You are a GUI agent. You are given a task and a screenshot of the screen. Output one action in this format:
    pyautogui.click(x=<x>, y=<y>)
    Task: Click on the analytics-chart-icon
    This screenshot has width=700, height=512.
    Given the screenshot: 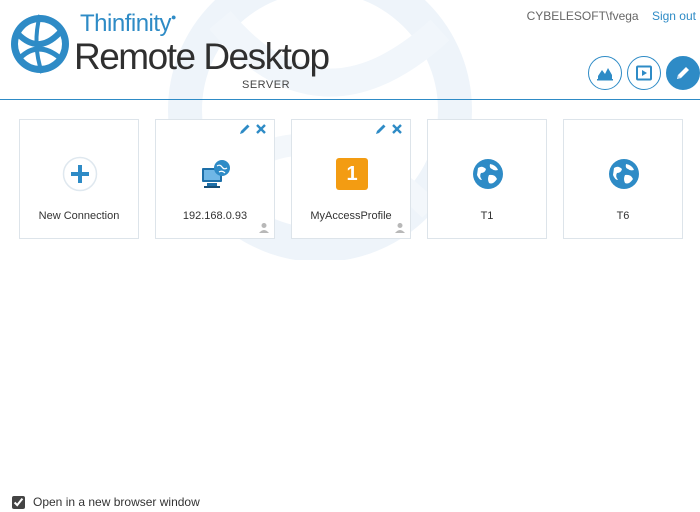 What is the action you would take?
    pyautogui.click(x=605, y=74)
    